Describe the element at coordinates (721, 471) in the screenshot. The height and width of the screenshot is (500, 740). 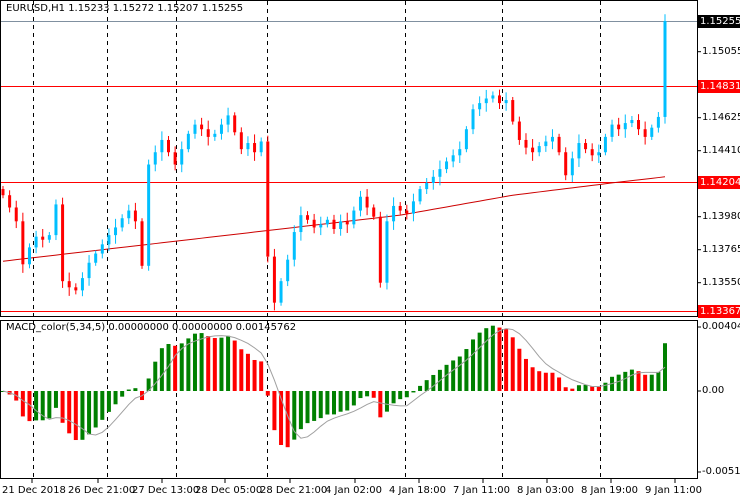
I see `macd-axis-label: -0.005122` at that location.